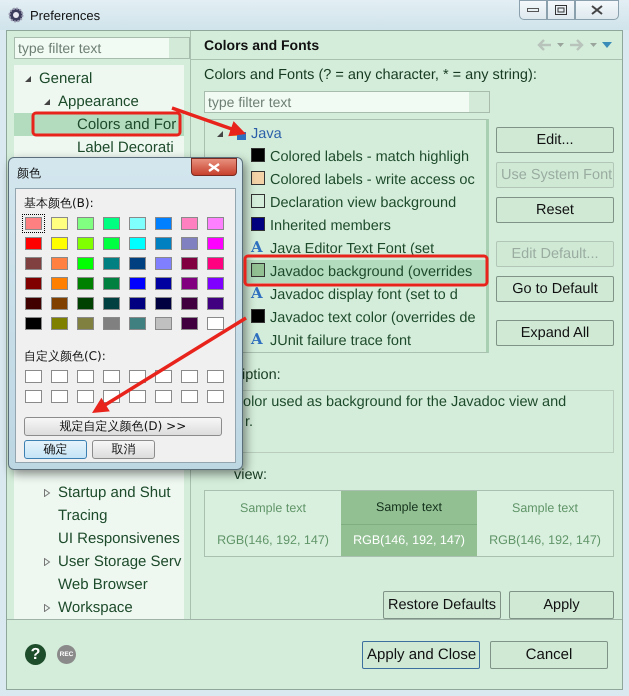 Image resolution: width=629 pixels, height=696 pixels. Describe the element at coordinates (555, 333) in the screenshot. I see `action-button: Expand All` at that location.